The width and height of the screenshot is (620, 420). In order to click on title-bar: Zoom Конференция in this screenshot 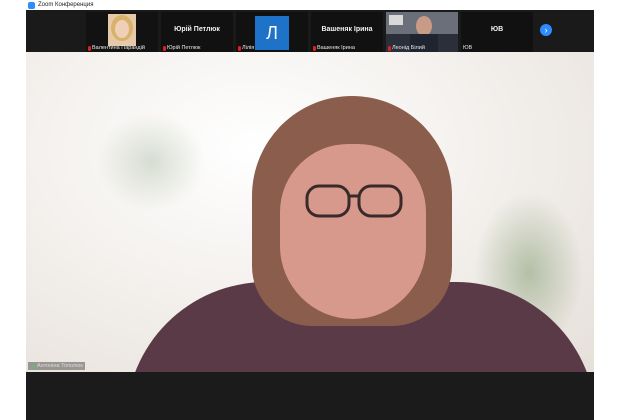, I will do `click(310, 5)`.